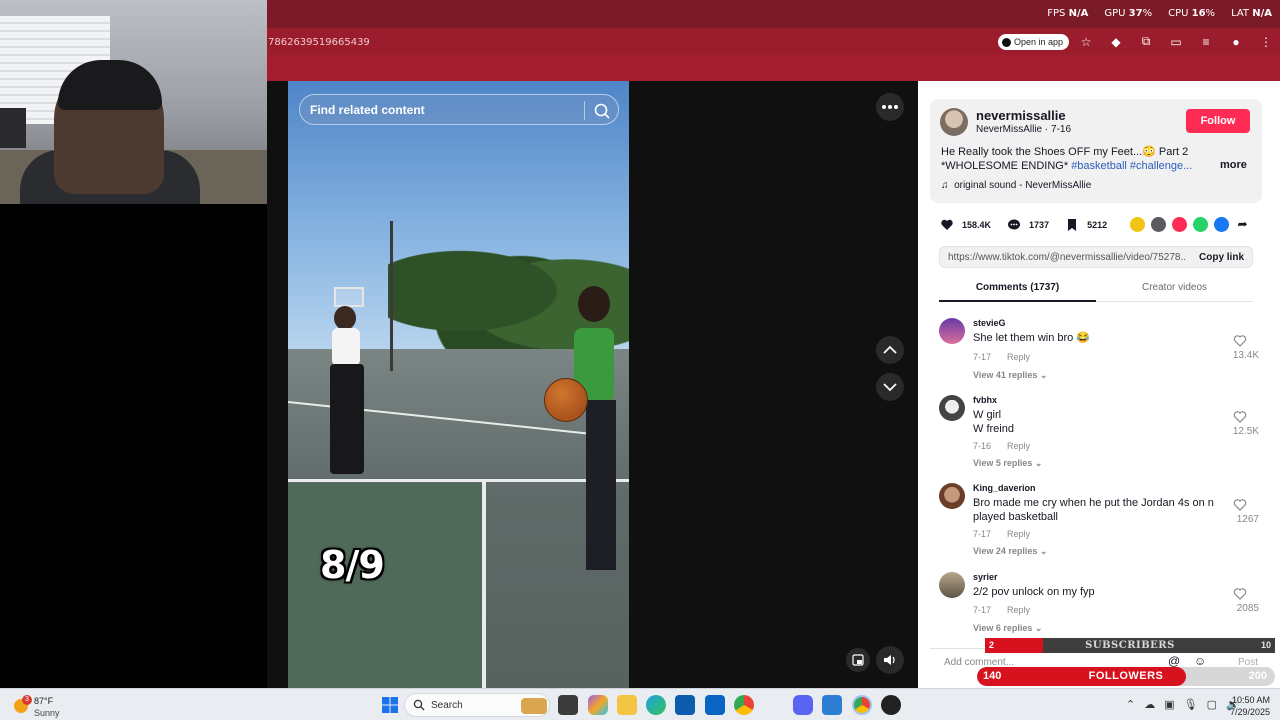  I want to click on volume-button, so click(890, 660).